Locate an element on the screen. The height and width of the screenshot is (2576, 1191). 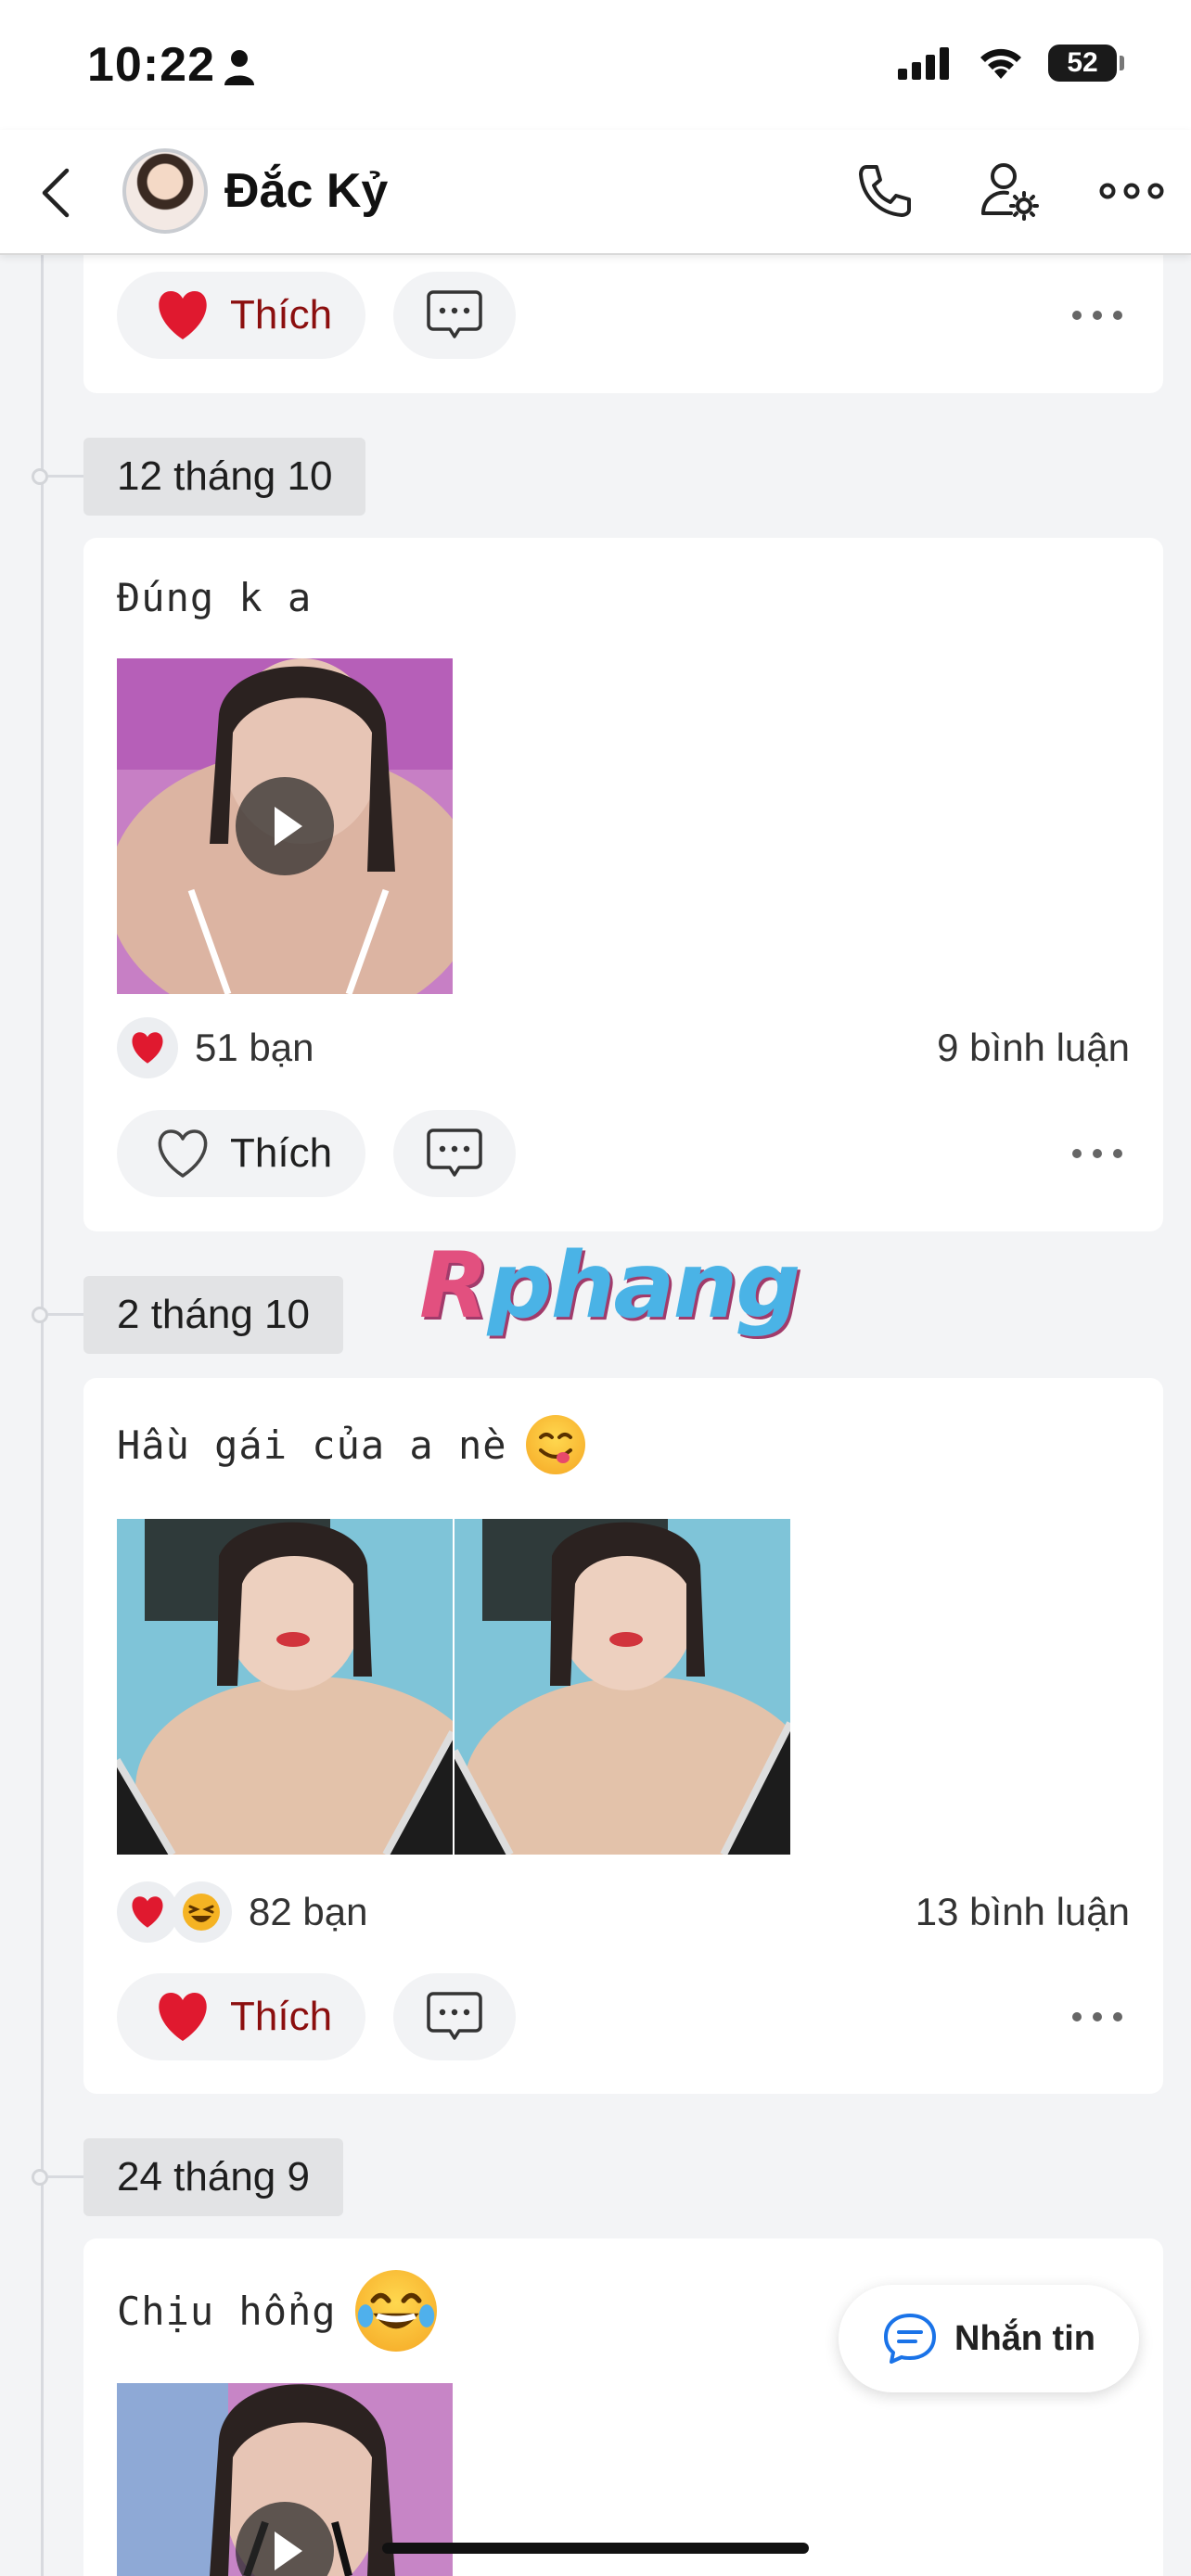
yum-emoji-icon is located at coordinates (555, 1444).